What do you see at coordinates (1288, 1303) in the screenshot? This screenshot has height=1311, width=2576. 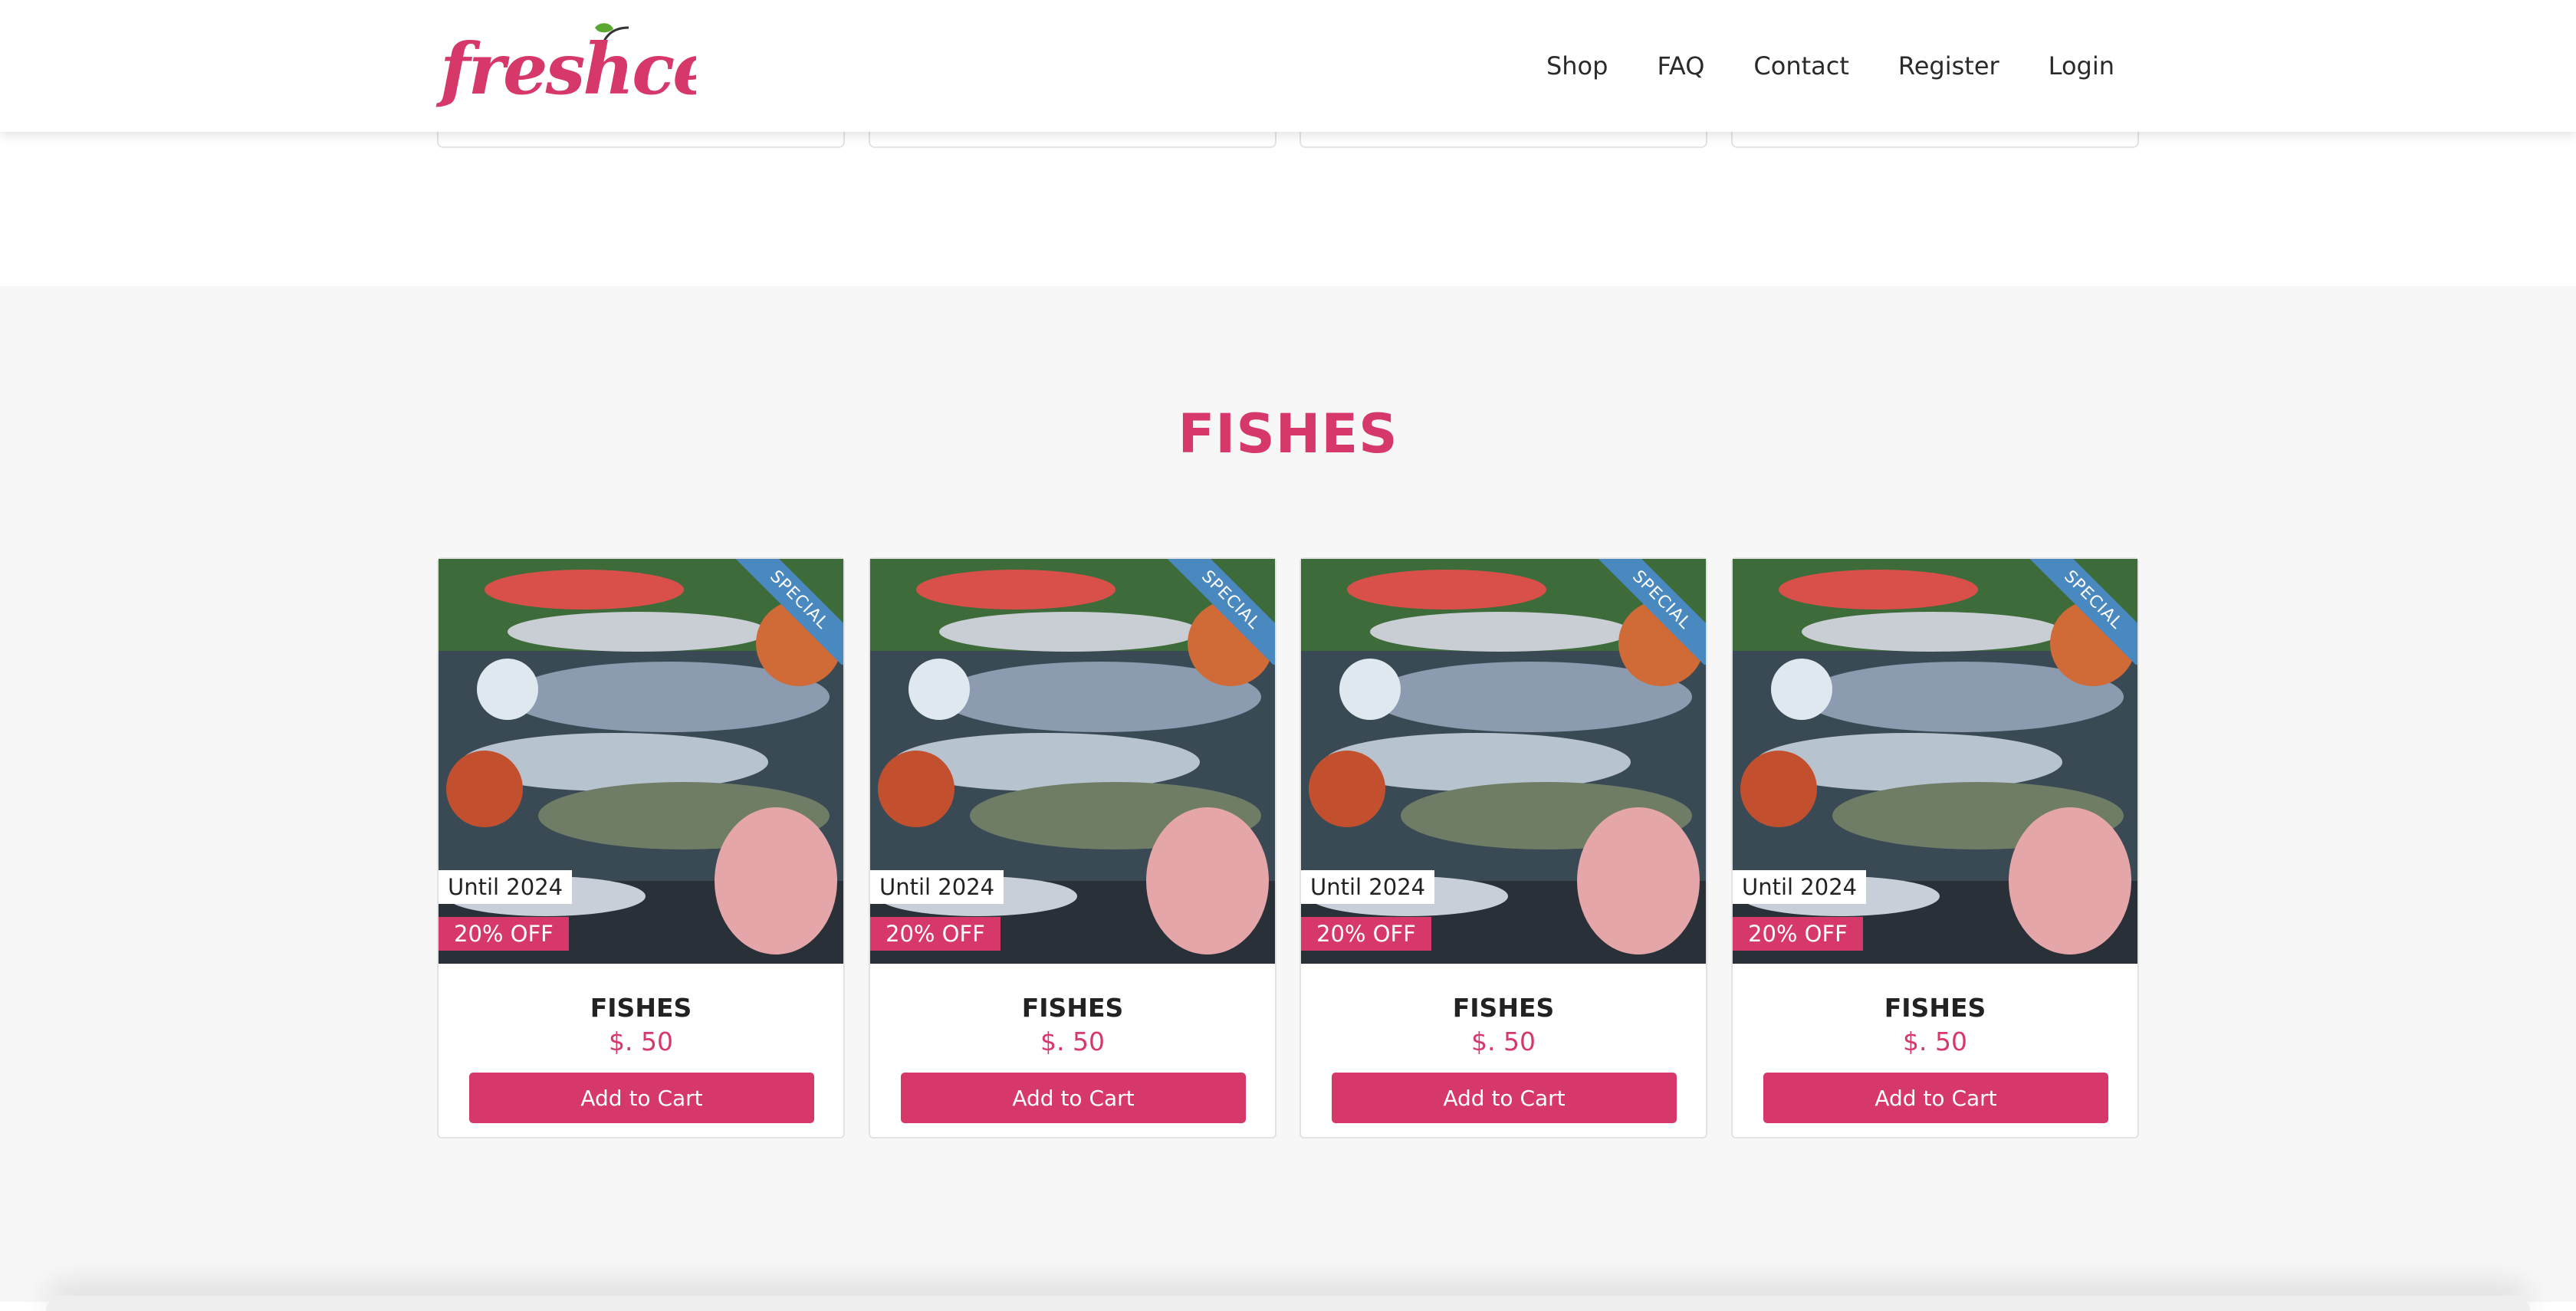 I see `next-section-edge` at bounding box center [1288, 1303].